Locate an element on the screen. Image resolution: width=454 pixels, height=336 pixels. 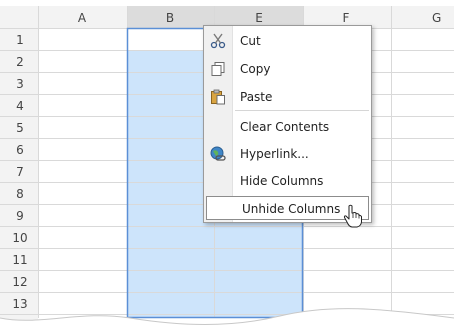
menu-item-label: Clear Contents is located at coordinates (285, 127).